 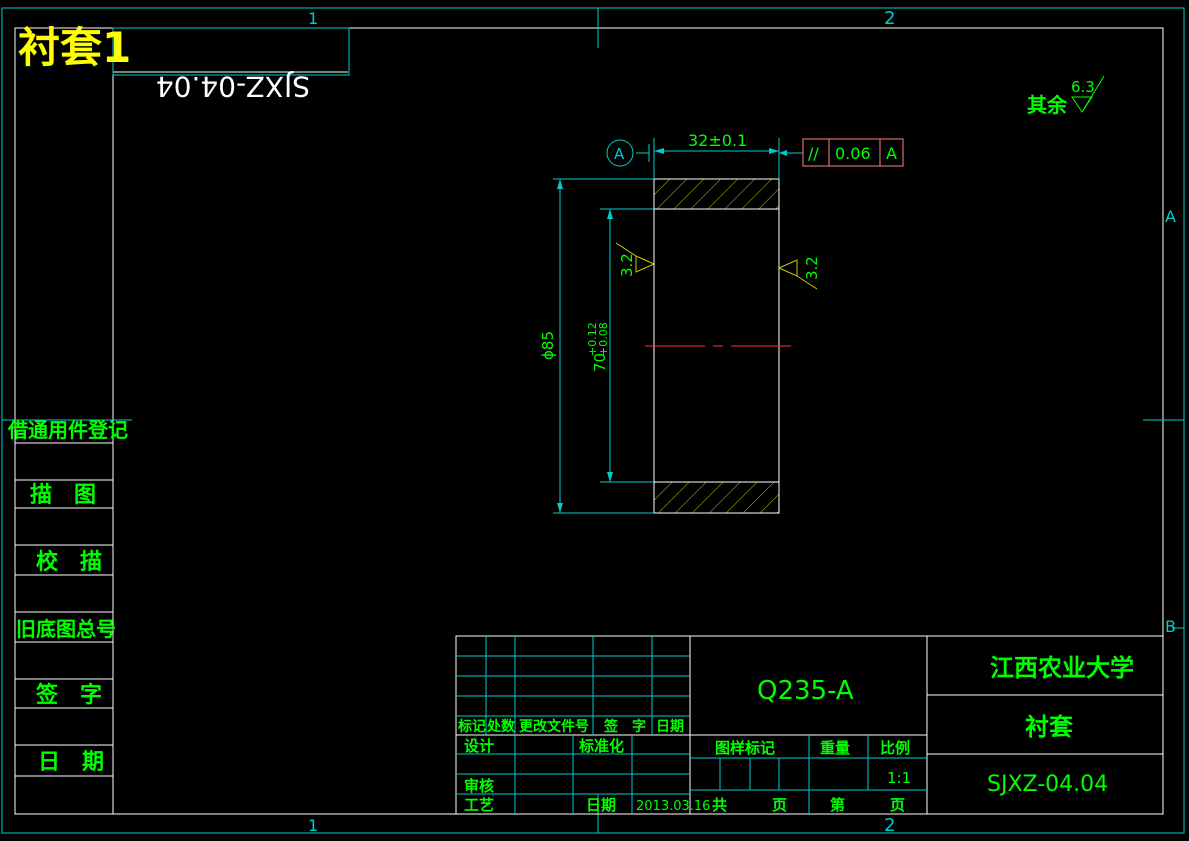 What do you see at coordinates (231, 51) in the screenshot?
I see `mirrored-code-box` at bounding box center [231, 51].